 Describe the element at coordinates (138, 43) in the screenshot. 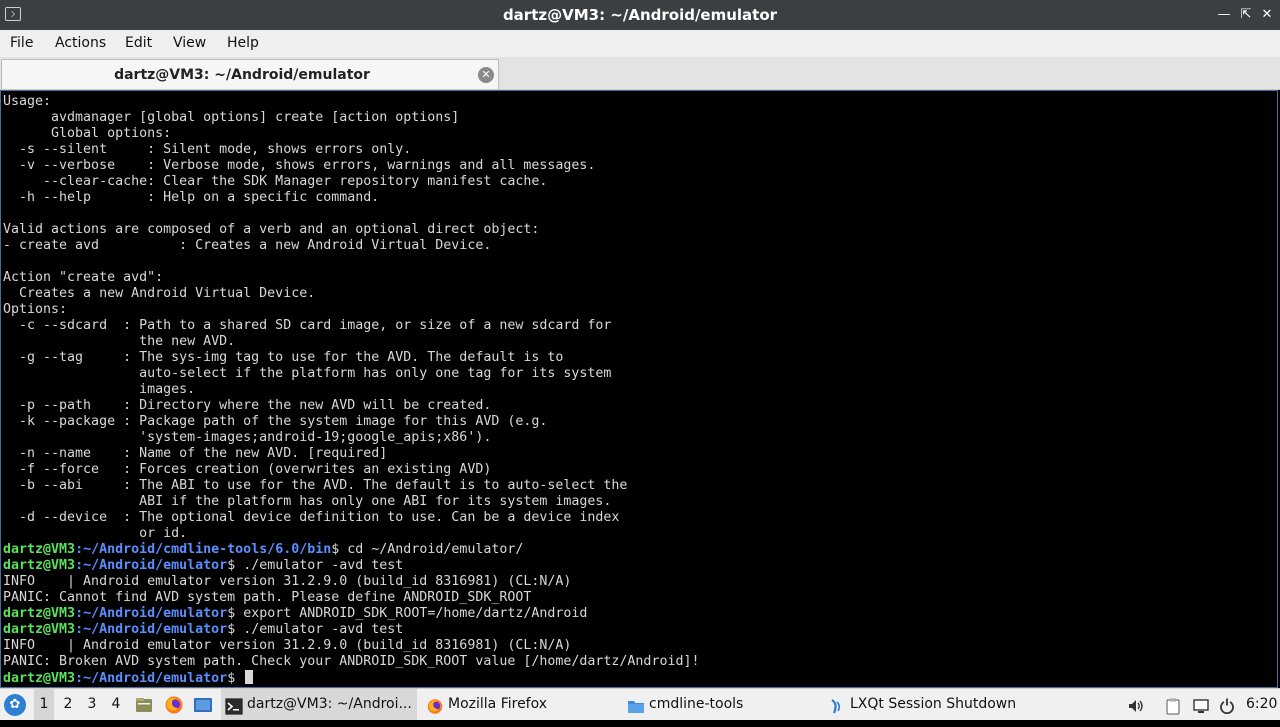

I see `menu-edit: Edit` at that location.